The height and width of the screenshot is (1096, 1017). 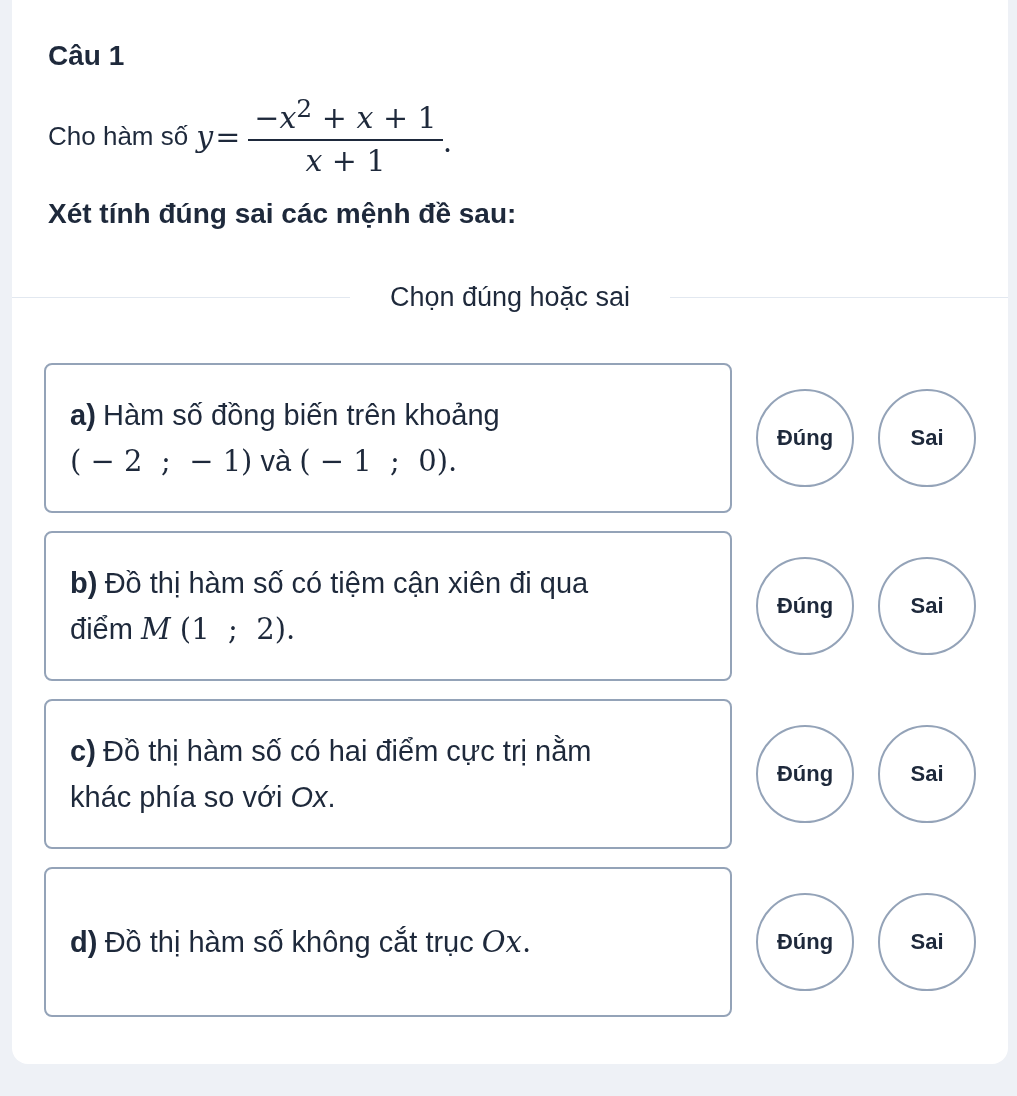 I want to click on intro-text: Cho hàm số, so click(x=118, y=136).